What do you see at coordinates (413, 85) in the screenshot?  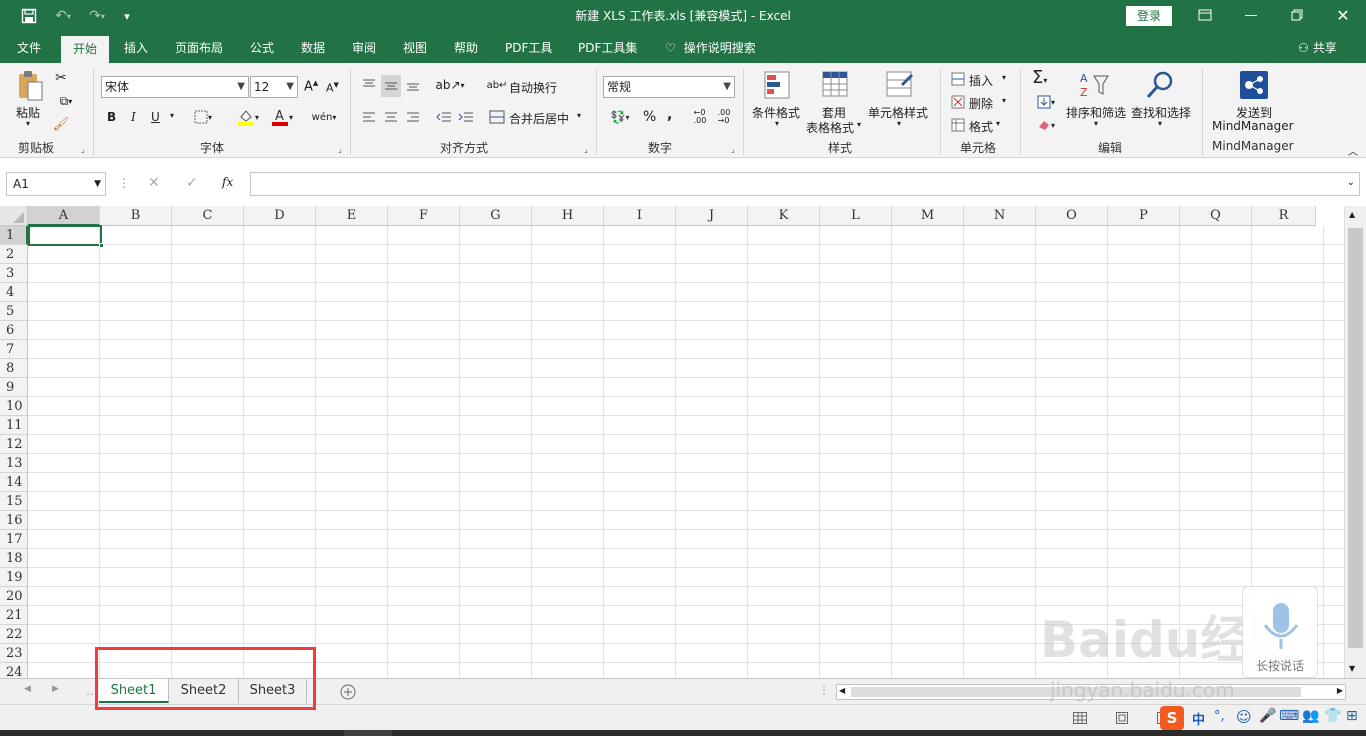 I see `align-bottom-icon` at bounding box center [413, 85].